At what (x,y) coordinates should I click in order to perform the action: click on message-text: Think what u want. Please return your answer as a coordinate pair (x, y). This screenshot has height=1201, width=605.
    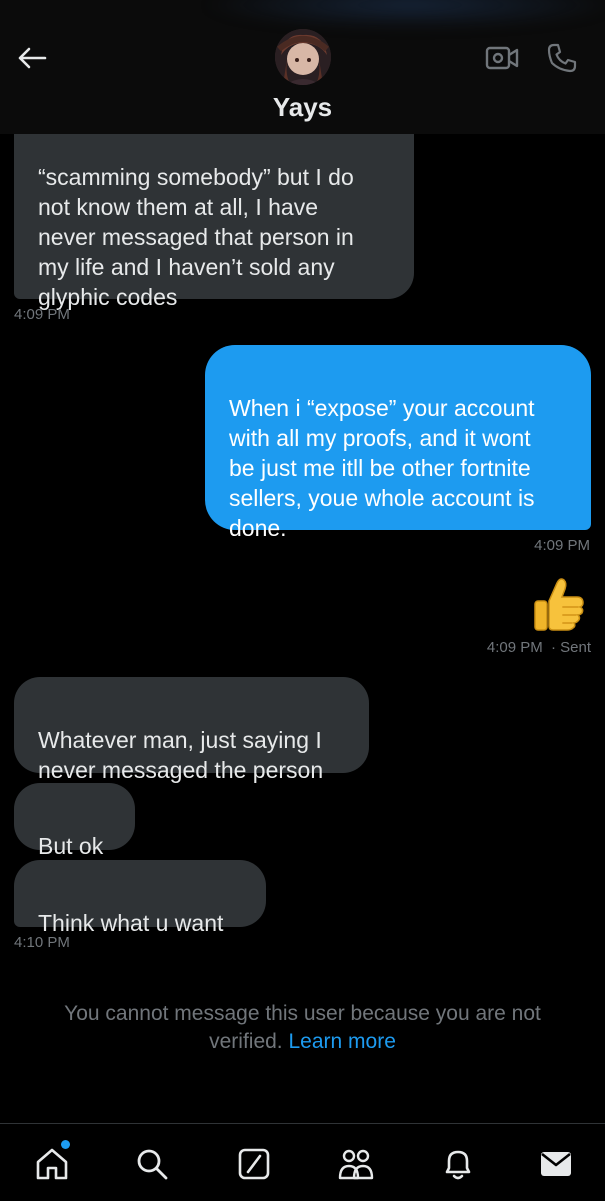
    Looking at the image, I should click on (131, 923).